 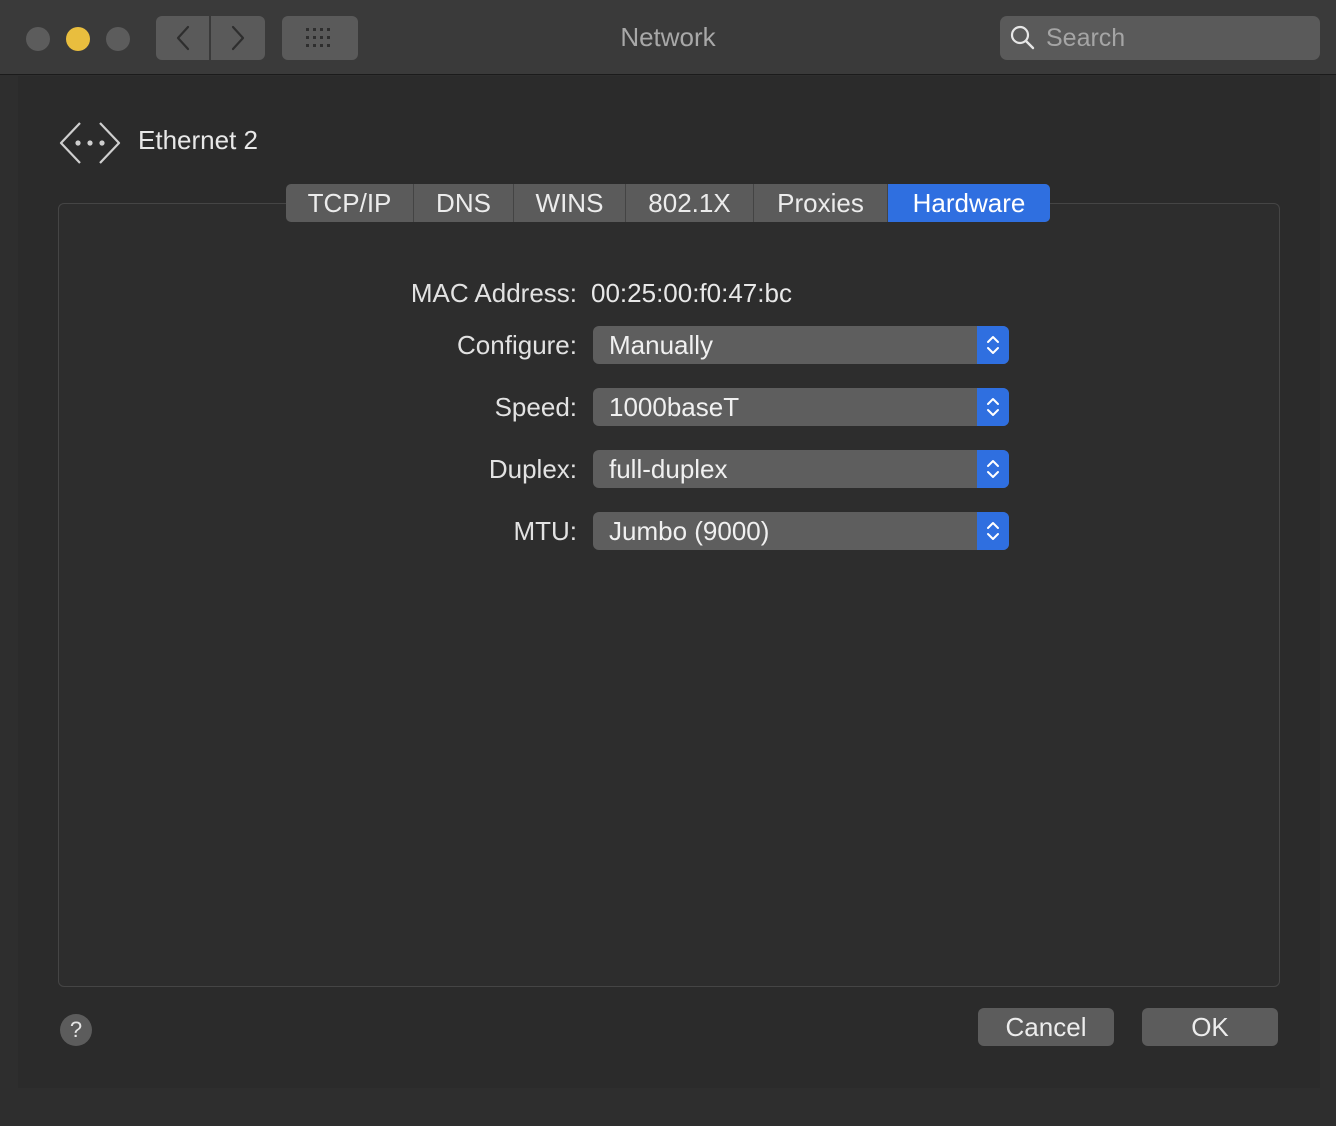 I want to click on tab-proxies: Proxies, so click(x=821, y=203).